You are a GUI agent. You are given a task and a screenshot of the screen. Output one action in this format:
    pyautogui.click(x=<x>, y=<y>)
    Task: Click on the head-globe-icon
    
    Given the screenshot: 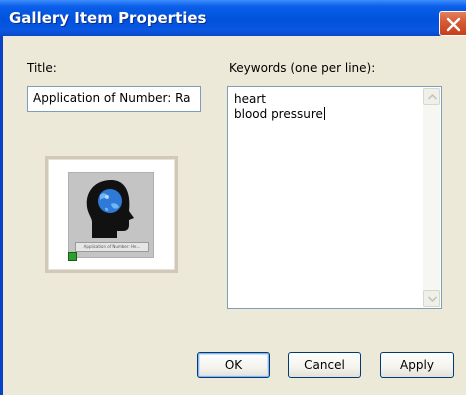 What is the action you would take?
    pyautogui.click(x=110, y=209)
    